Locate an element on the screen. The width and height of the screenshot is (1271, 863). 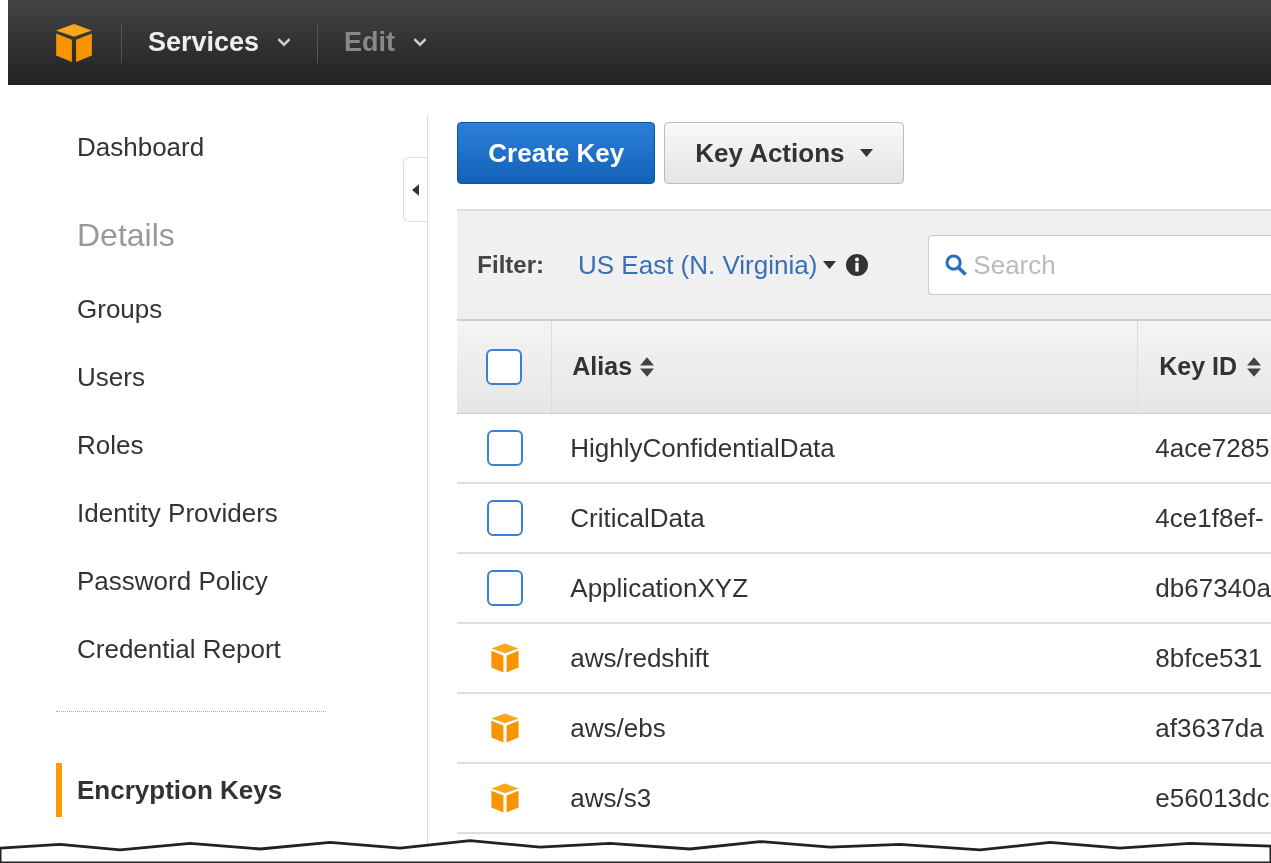
table-cell-text: ApplicationXYZ is located at coordinates (659, 588).